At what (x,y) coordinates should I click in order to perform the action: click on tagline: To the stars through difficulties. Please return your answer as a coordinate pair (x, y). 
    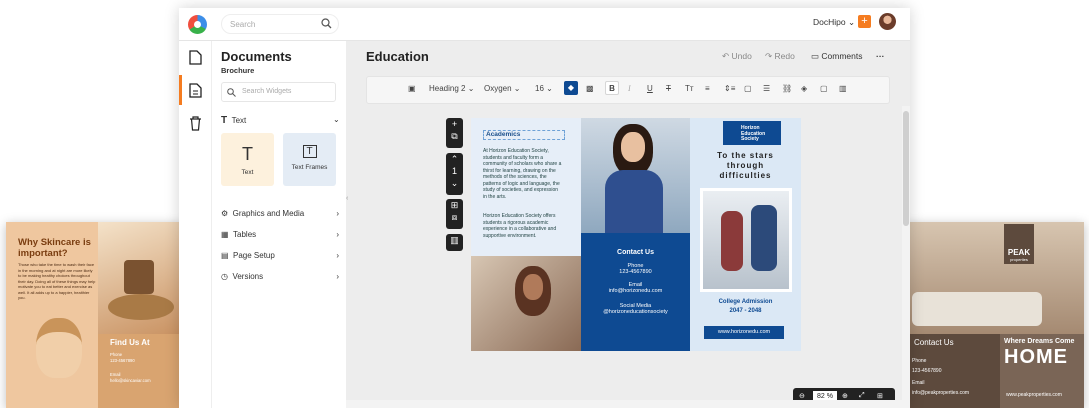
    Looking at the image, I should click on (745, 166).